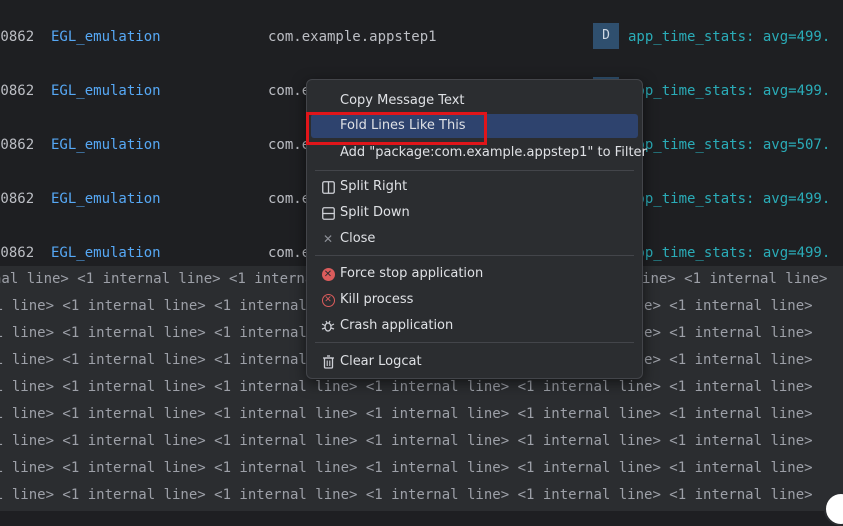  What do you see at coordinates (328, 274) in the screenshot?
I see `force-stop-icon: ✕` at bounding box center [328, 274].